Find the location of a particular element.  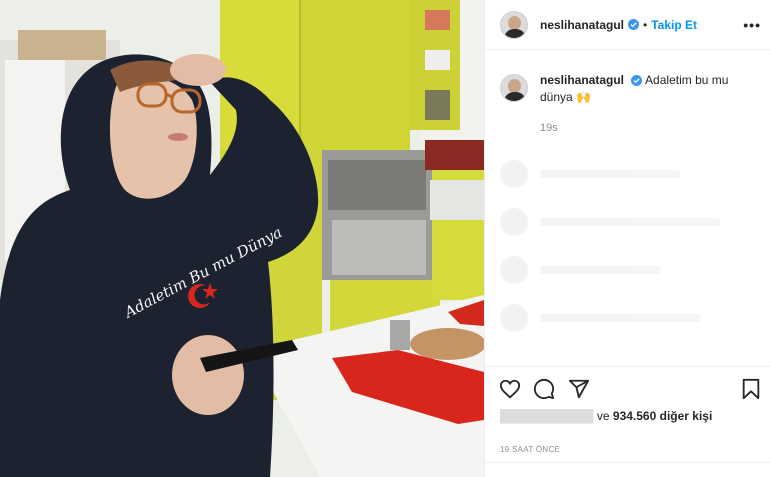

likes-summary: ███████████ ve 934.560 diğer kişi is located at coordinates (606, 416).